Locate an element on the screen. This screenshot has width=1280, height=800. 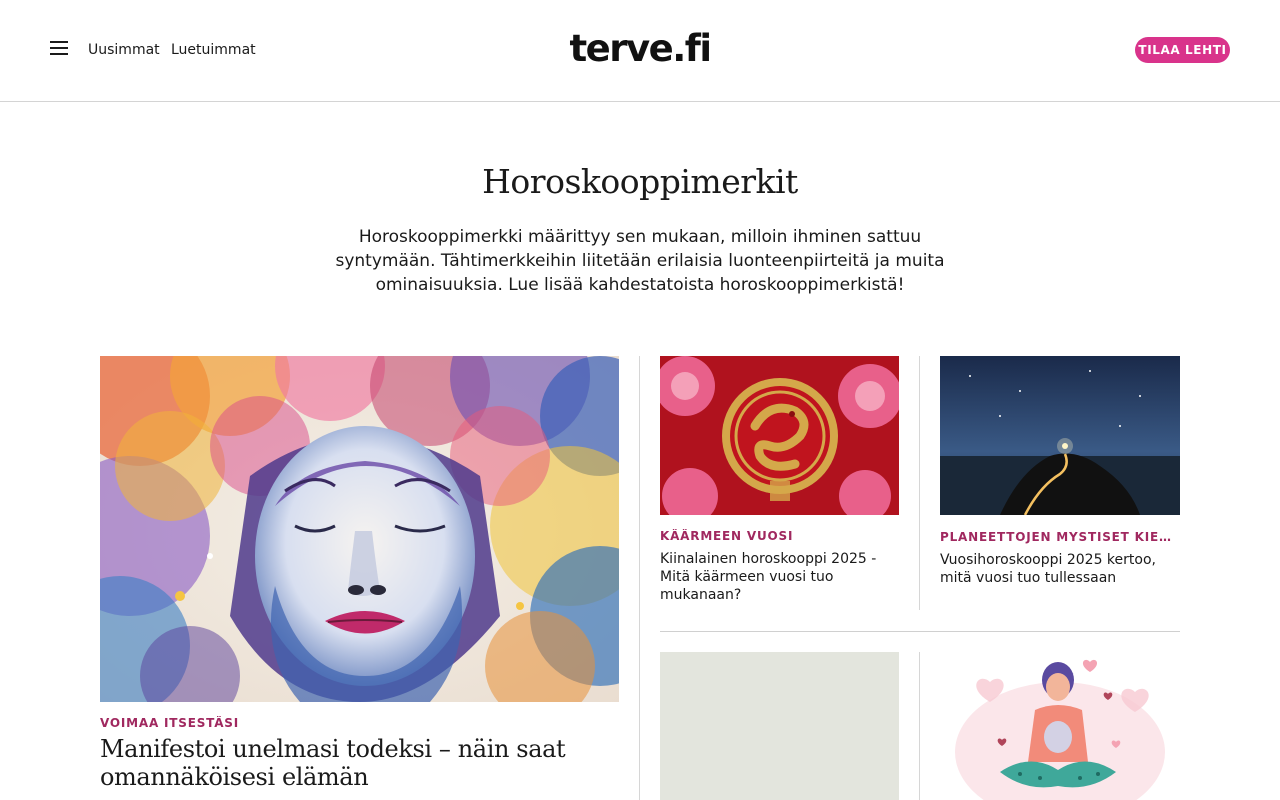
snake-article-image is located at coordinates (779, 435).